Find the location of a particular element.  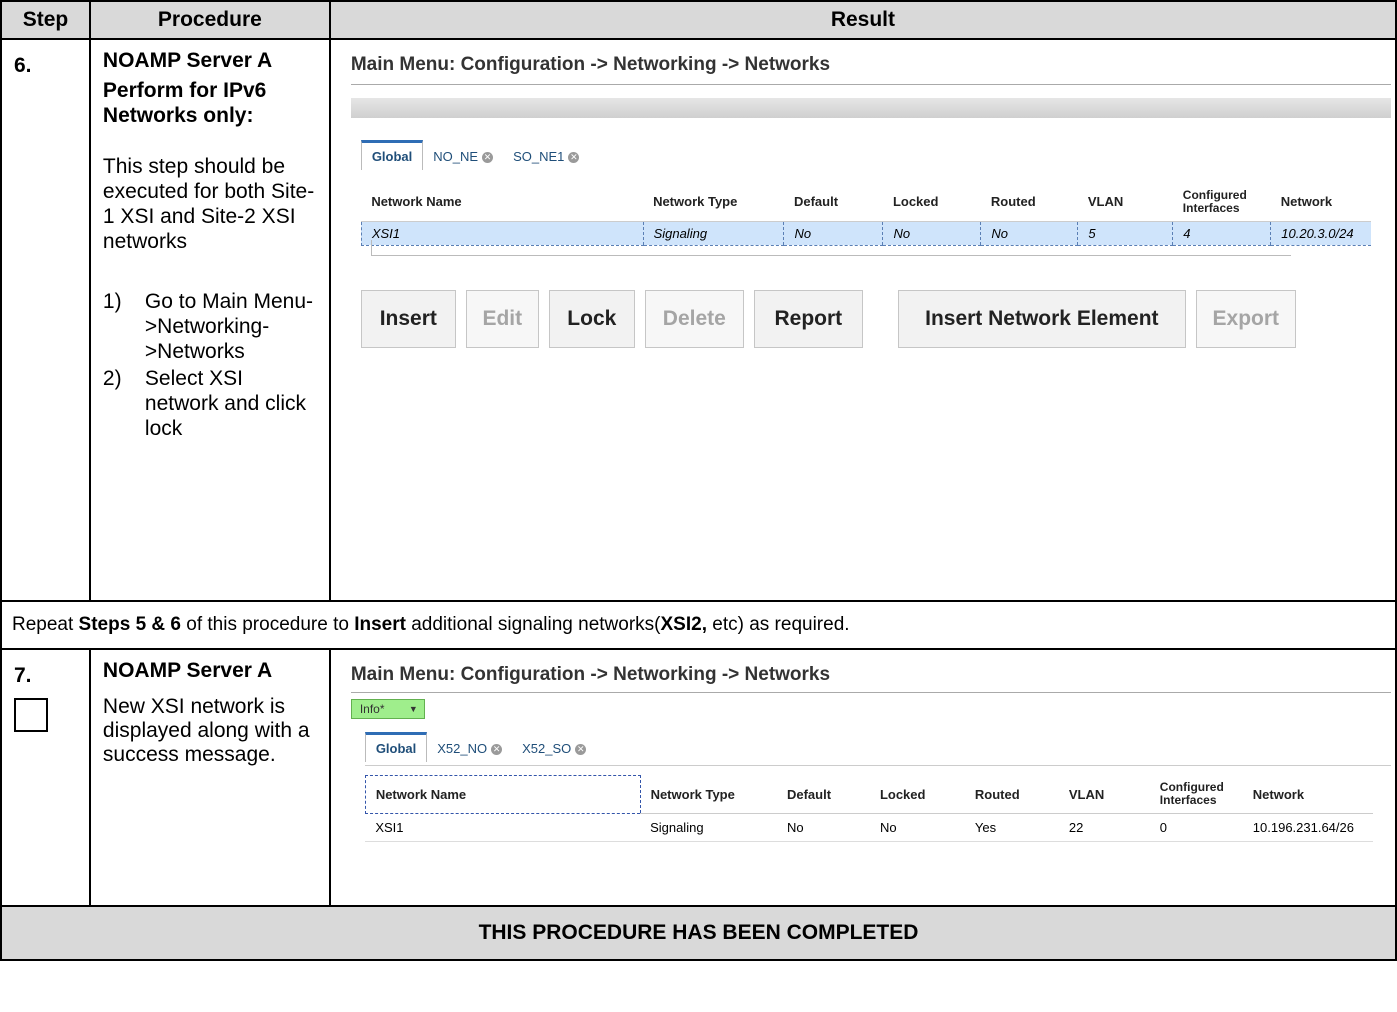

cell-configured-interfaces: 4 is located at coordinates (1221, 233).